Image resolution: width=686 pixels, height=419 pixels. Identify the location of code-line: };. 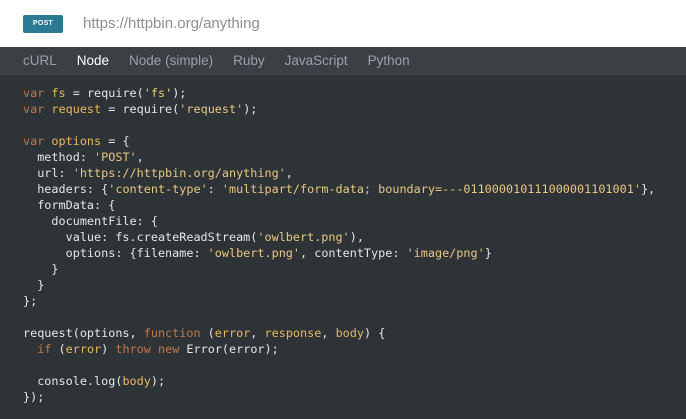
(354, 301).